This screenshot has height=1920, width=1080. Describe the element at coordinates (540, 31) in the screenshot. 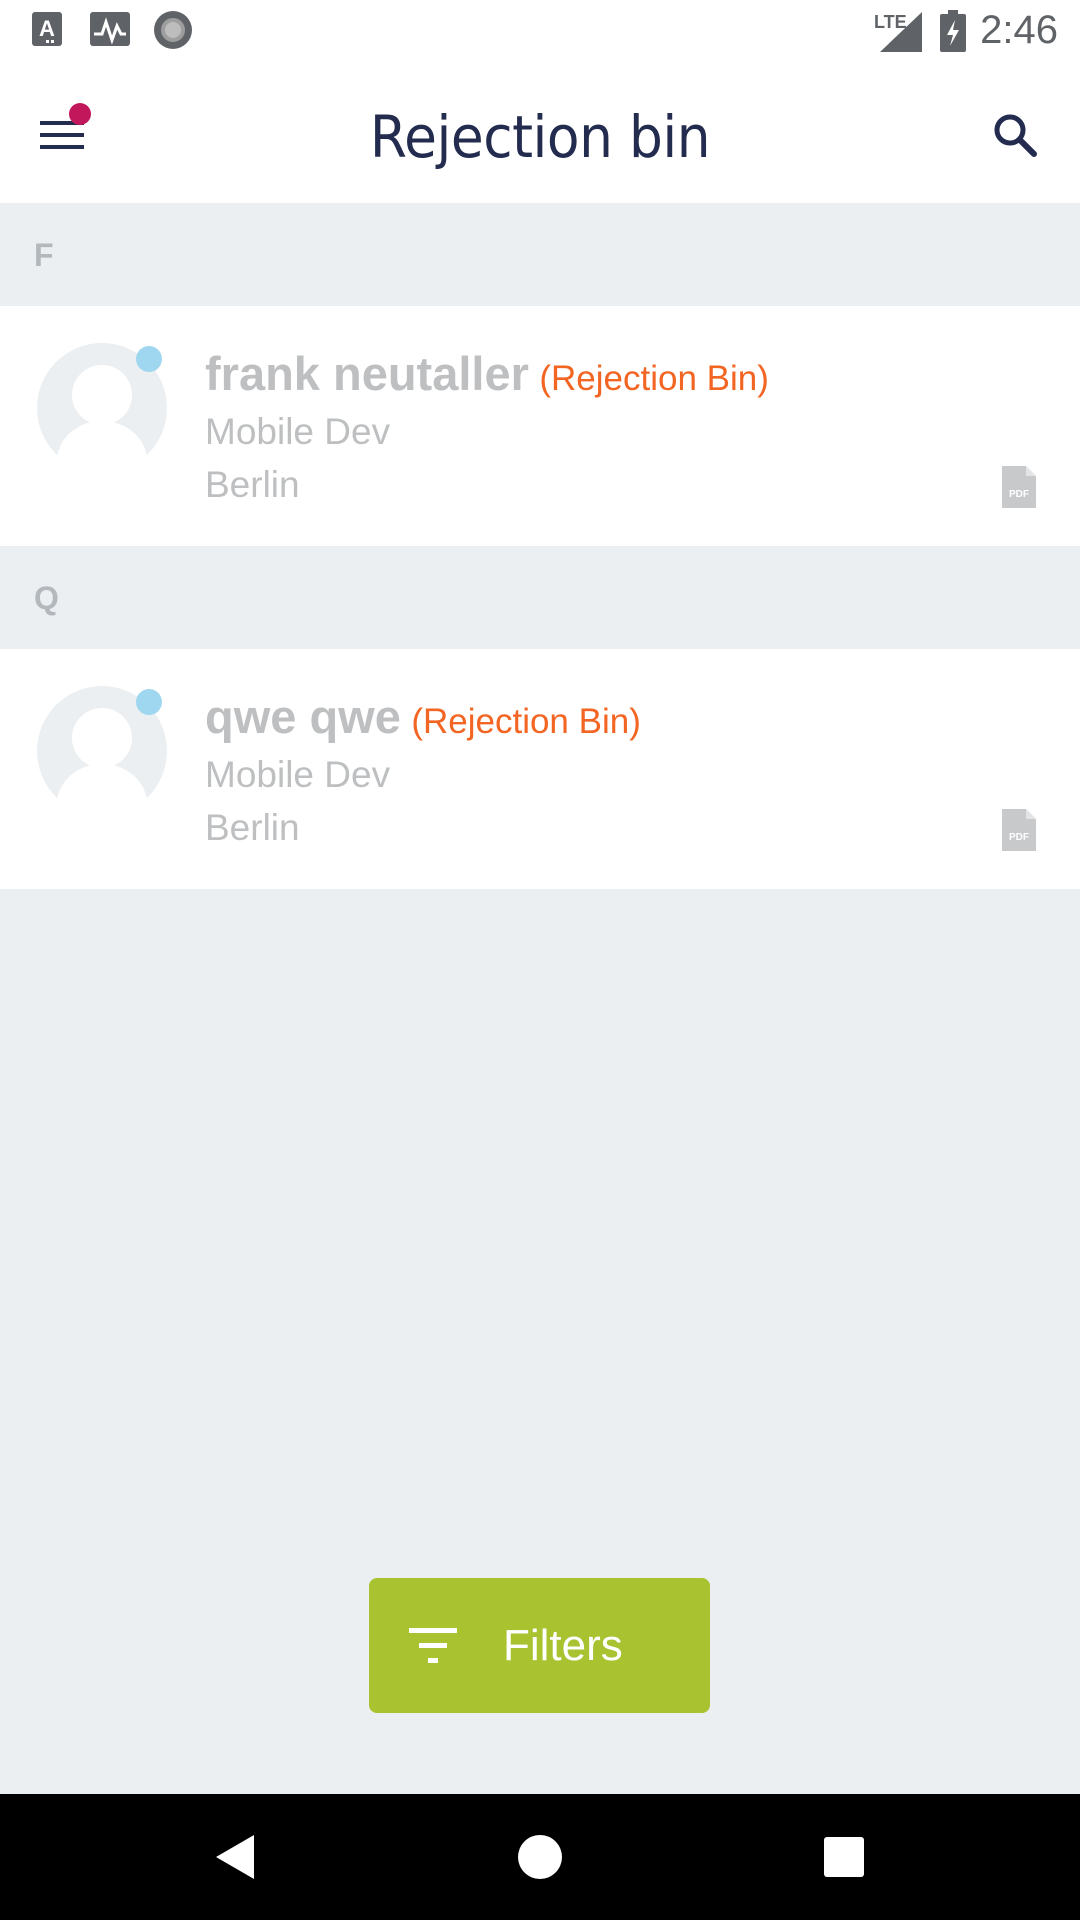

I see `status-bar: A LTE 2:46` at that location.